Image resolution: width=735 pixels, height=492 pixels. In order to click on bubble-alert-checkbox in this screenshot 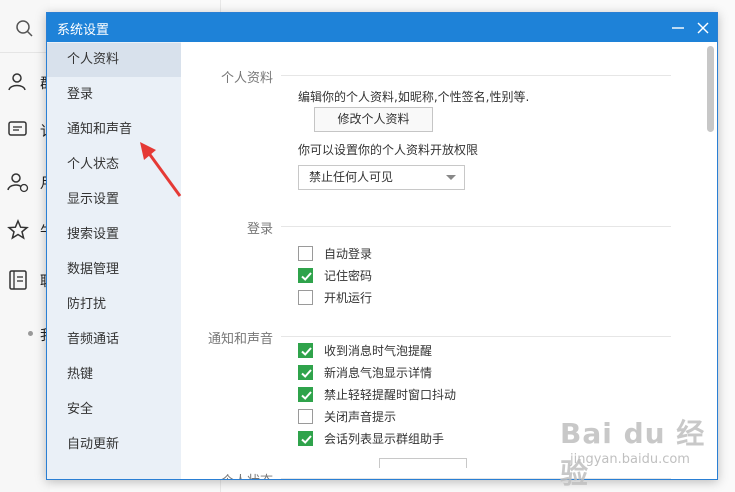, I will do `click(305, 350)`.